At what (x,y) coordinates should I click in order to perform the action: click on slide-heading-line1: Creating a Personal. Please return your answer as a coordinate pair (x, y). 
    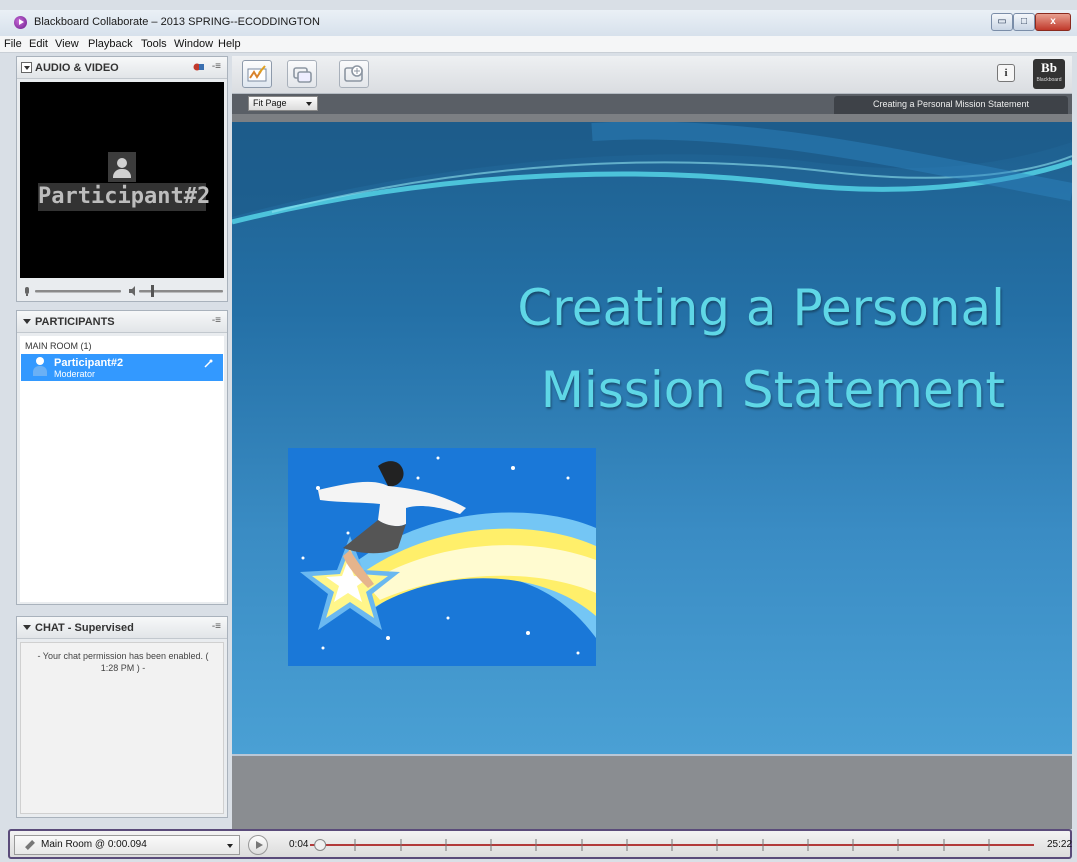
    Looking at the image, I should click on (761, 308).